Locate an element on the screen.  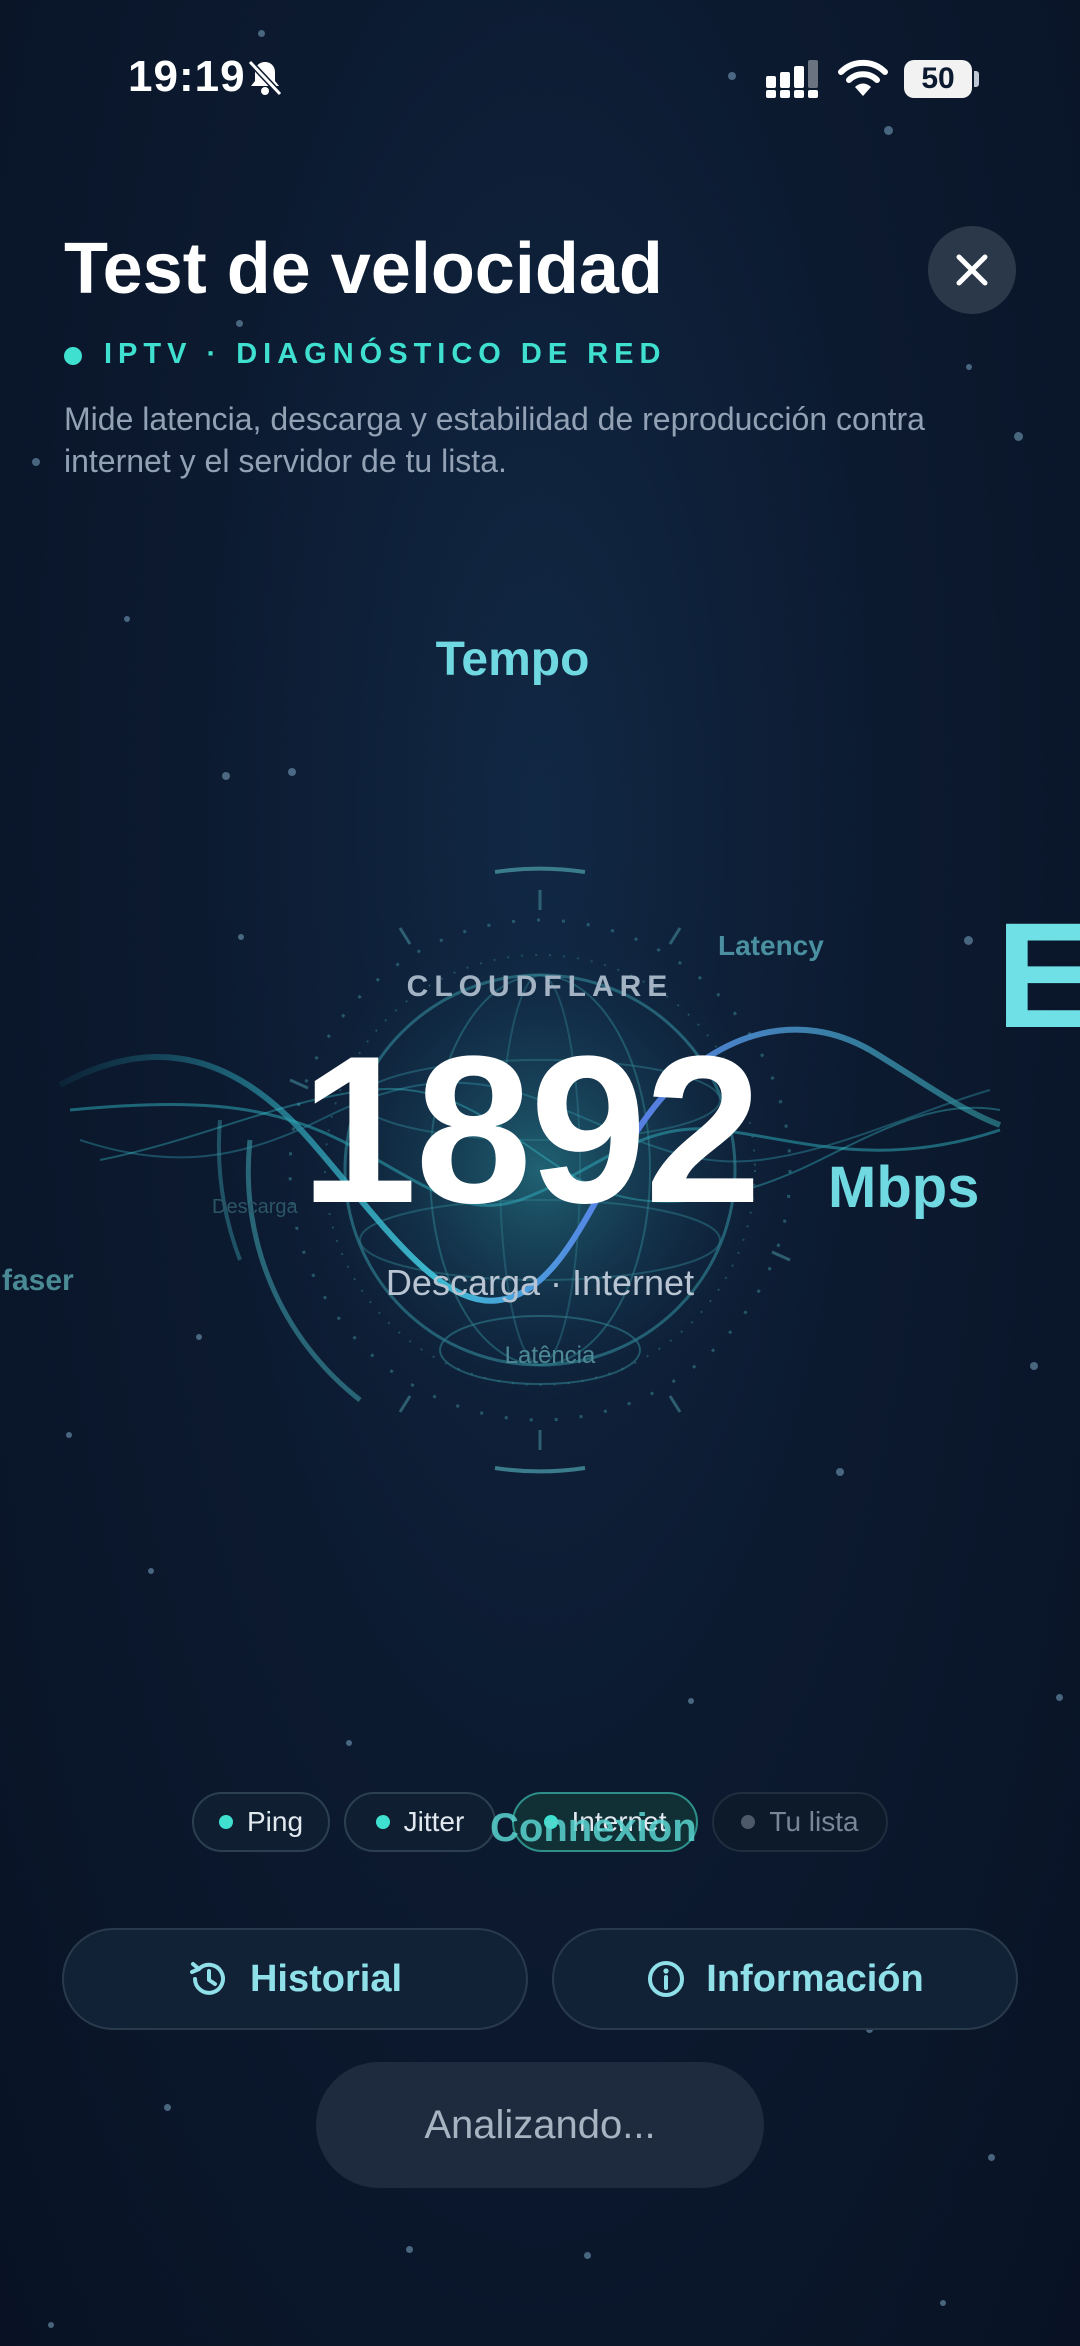
info-button: Información is located at coordinates (785, 1979).